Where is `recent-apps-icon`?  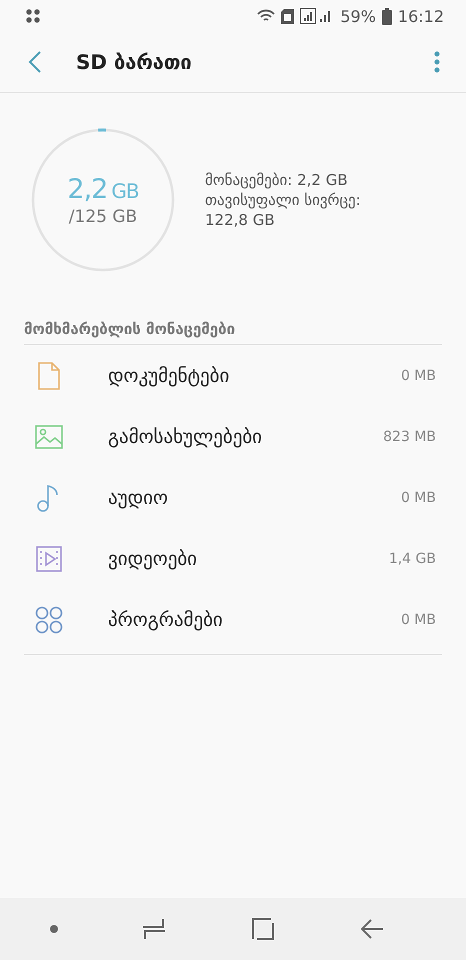 recent-apps-icon is located at coordinates (154, 929).